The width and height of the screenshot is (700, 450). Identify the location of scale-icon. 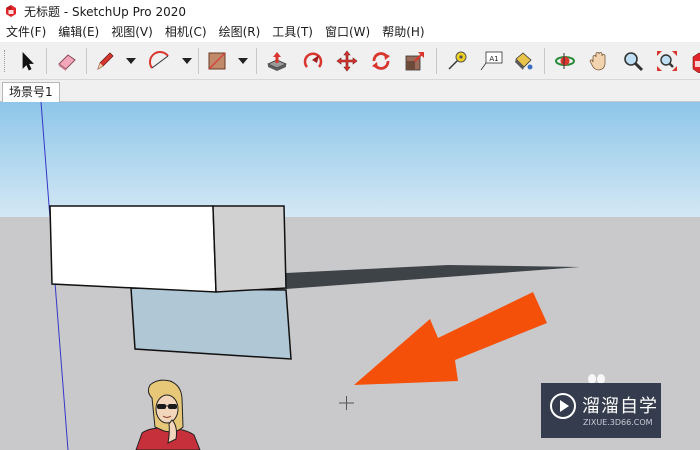
(414, 61).